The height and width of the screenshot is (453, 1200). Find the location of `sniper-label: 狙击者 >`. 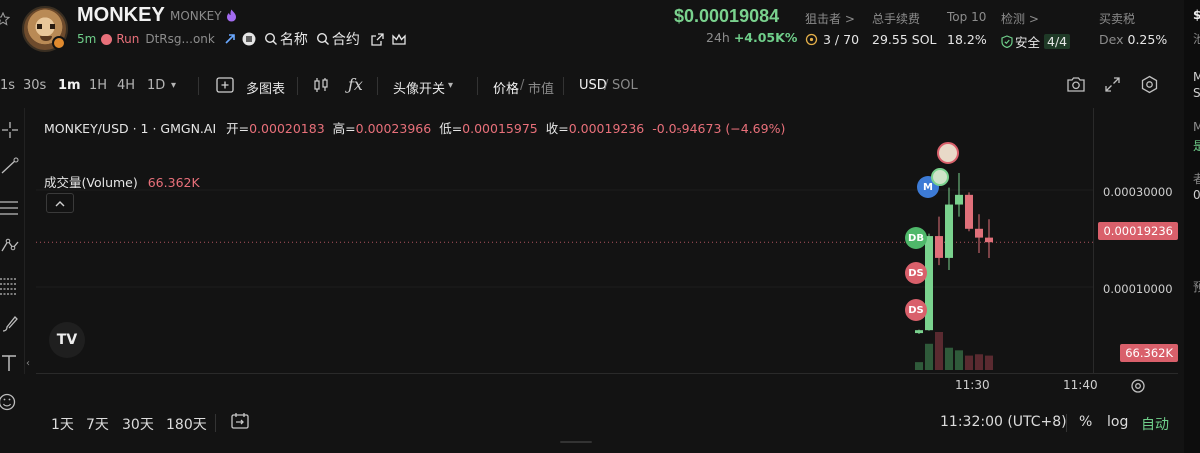

sniper-label: 狙击者 > is located at coordinates (832, 19).